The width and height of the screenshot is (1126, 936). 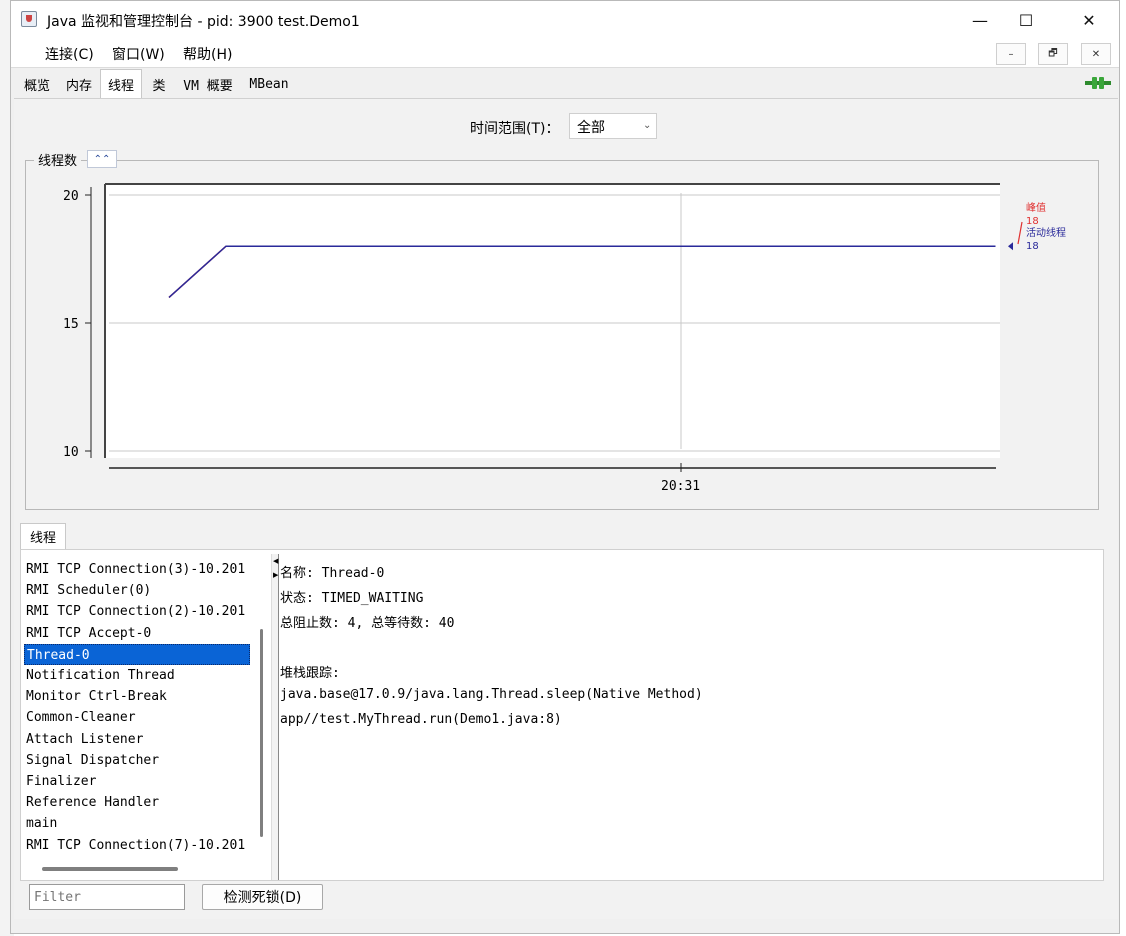 I want to click on legend-peak-value: 18, so click(x=1032, y=221).